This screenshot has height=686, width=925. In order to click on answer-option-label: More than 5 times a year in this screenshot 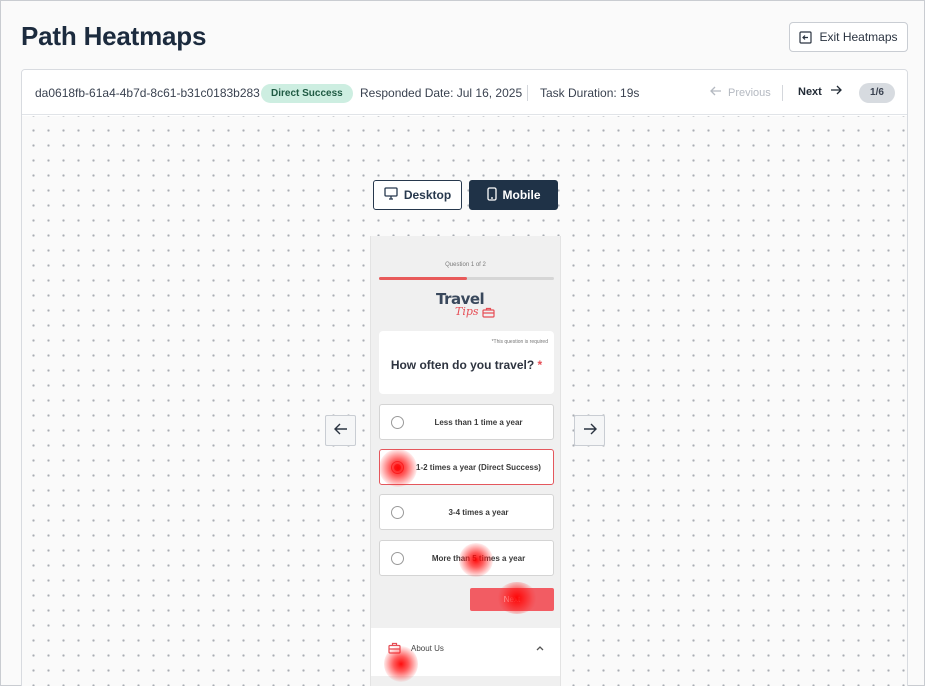, I will do `click(478, 558)`.